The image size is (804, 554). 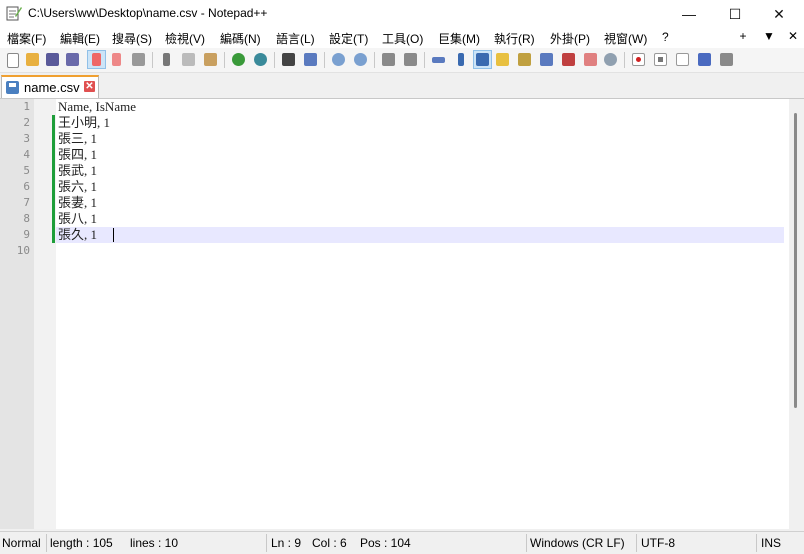 I want to click on sync-horizontal-icon, so click(x=410, y=59).